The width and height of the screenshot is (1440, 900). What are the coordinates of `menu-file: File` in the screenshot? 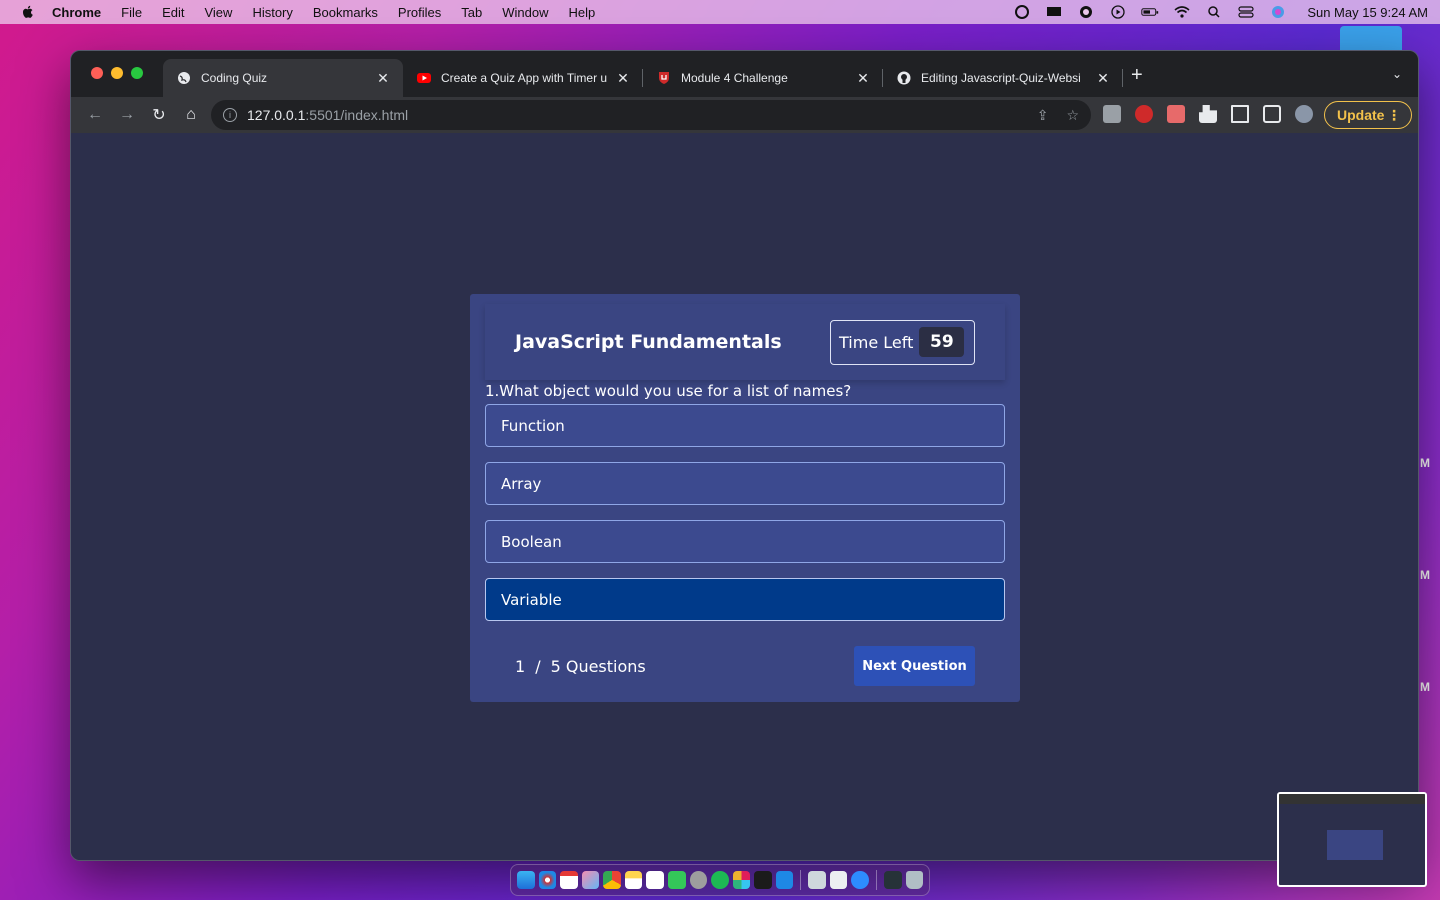 It's located at (131, 12).